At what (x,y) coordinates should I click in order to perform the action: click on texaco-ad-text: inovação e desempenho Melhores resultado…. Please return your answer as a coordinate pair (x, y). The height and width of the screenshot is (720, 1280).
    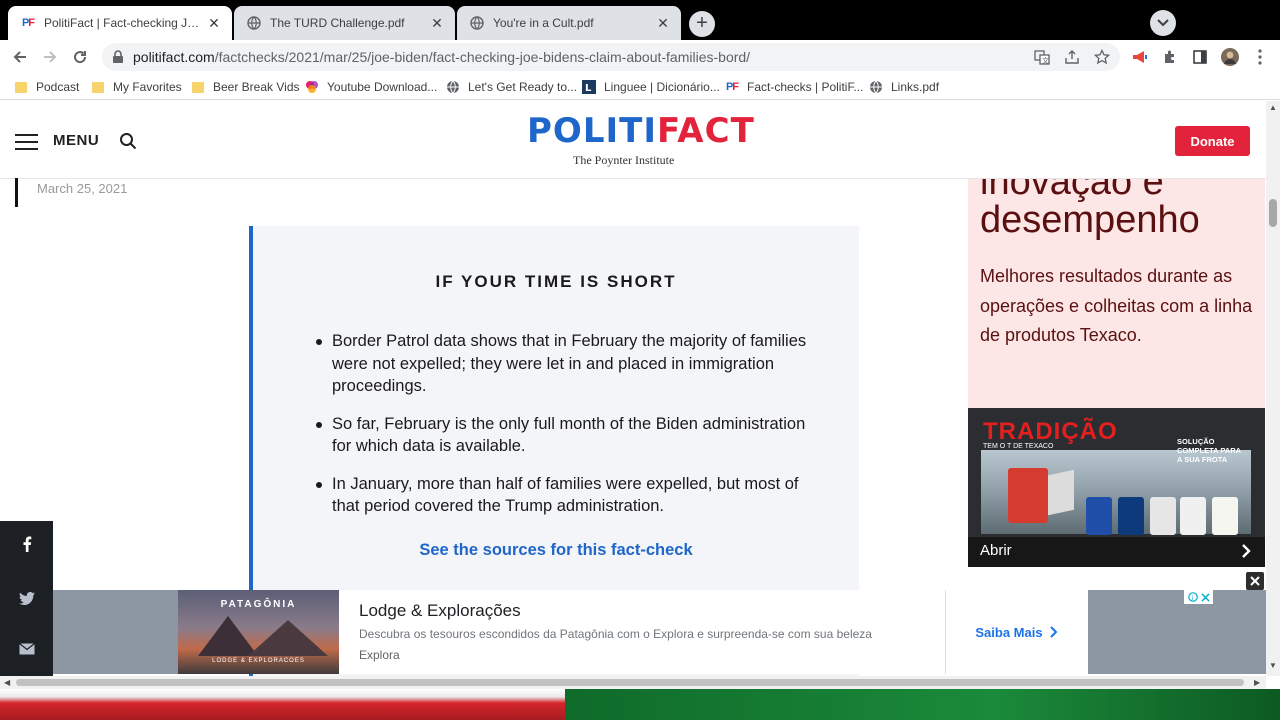
    Looking at the image, I should click on (1116, 293).